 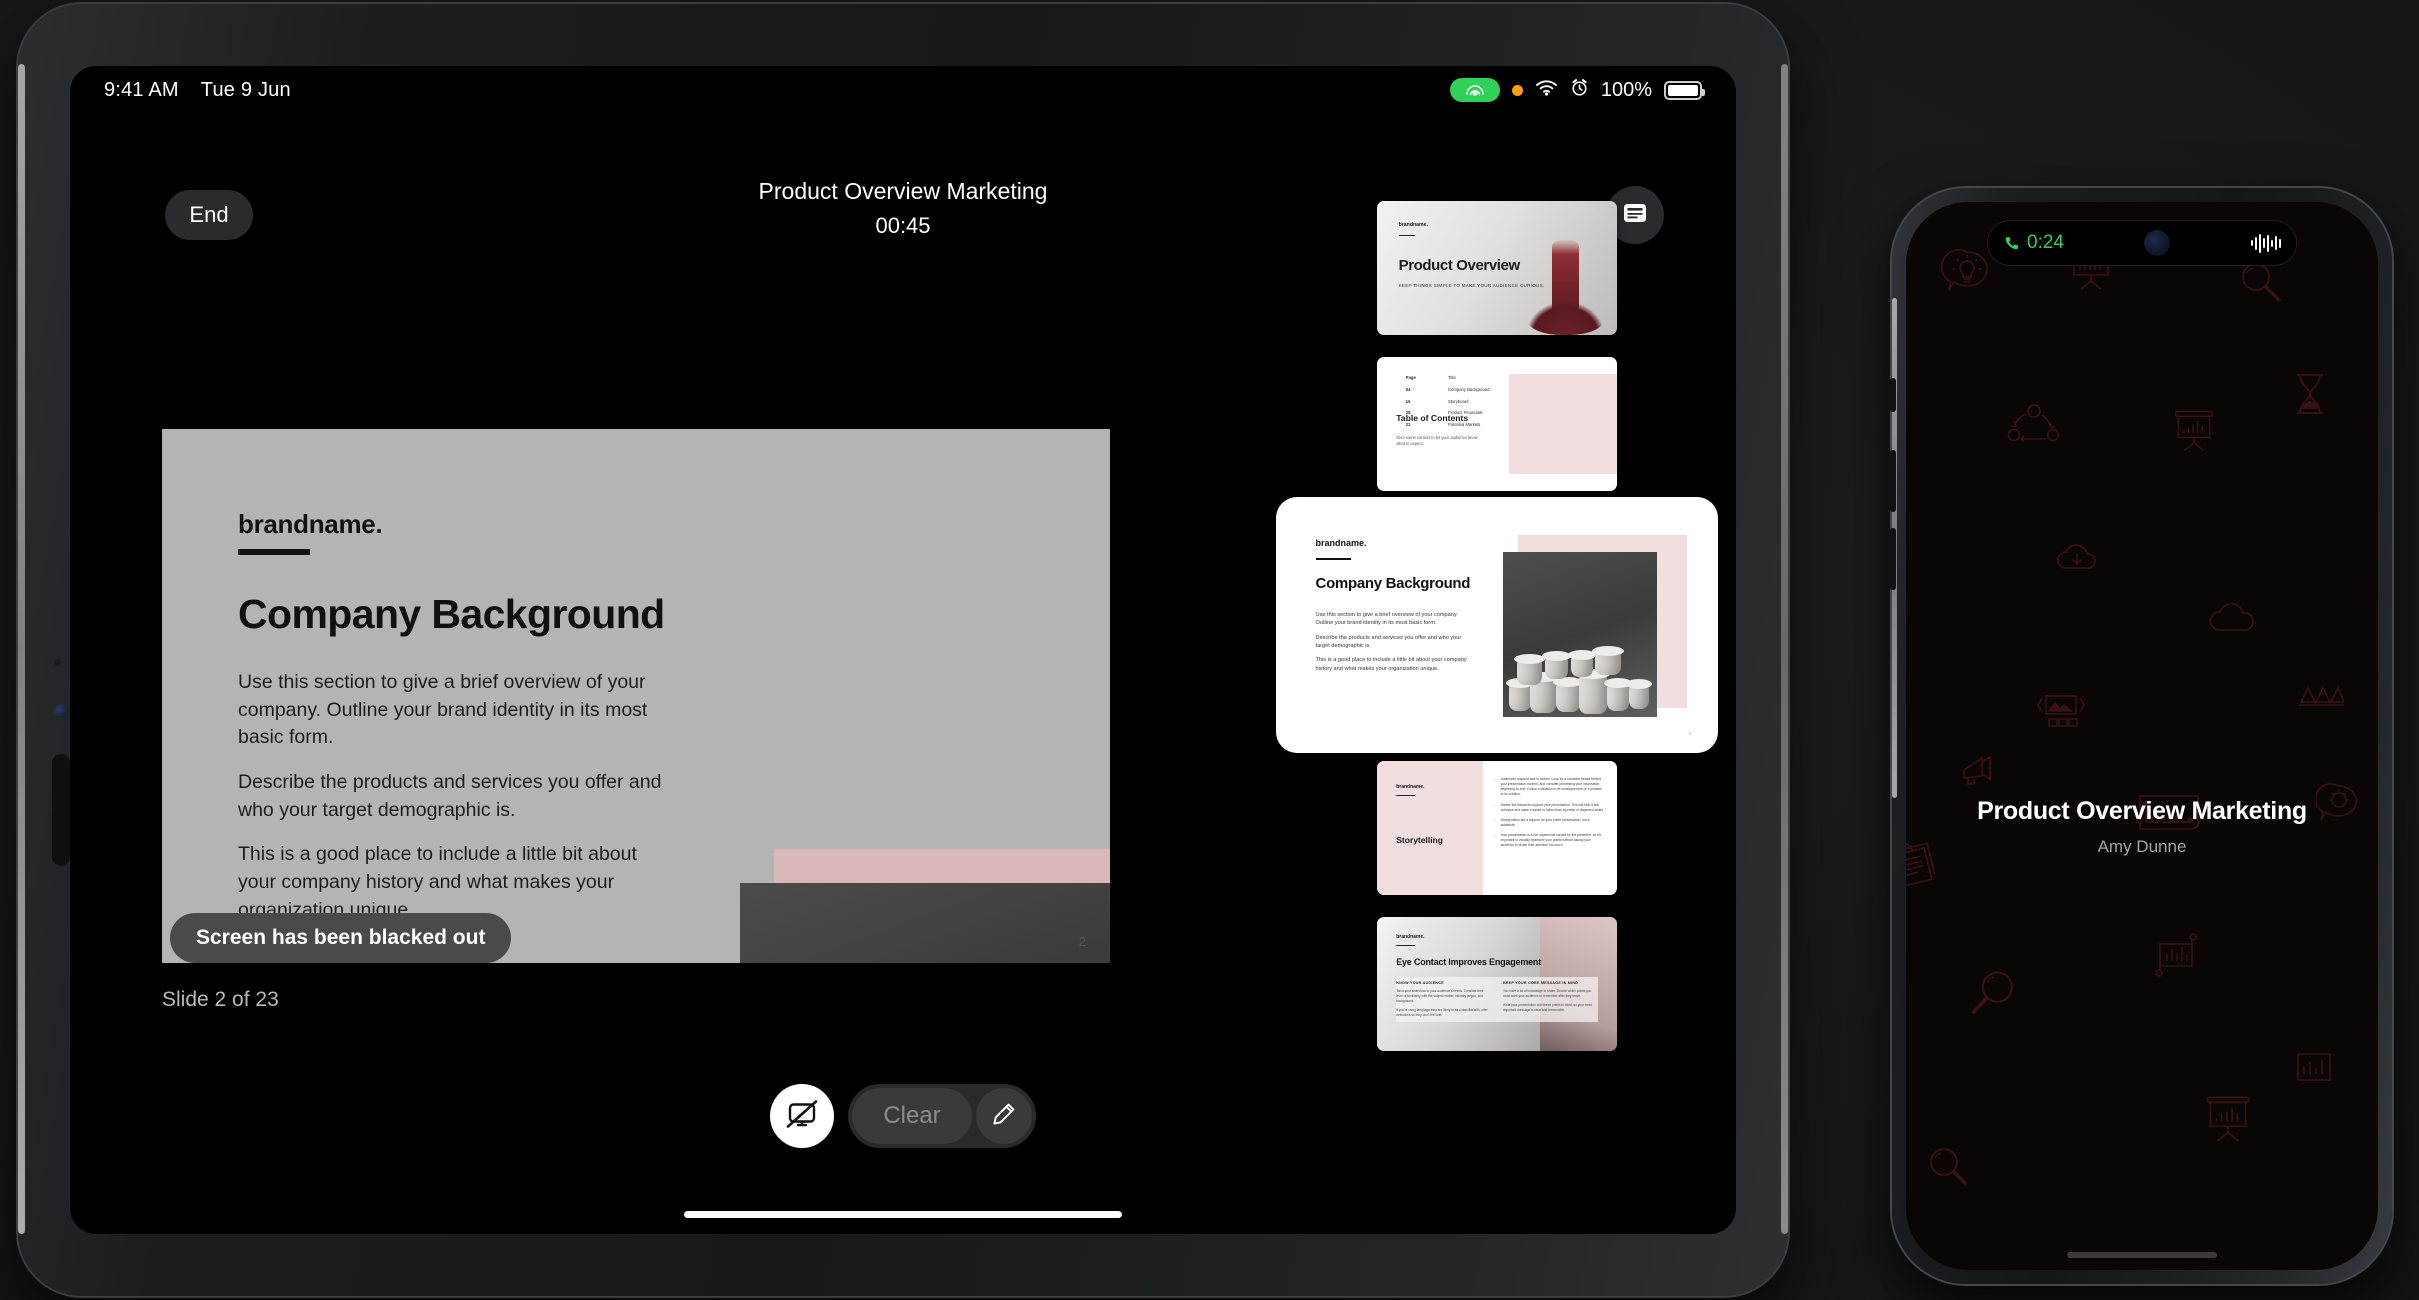 What do you see at coordinates (1580, 634) in the screenshot?
I see `thumb-photo-pots` at bounding box center [1580, 634].